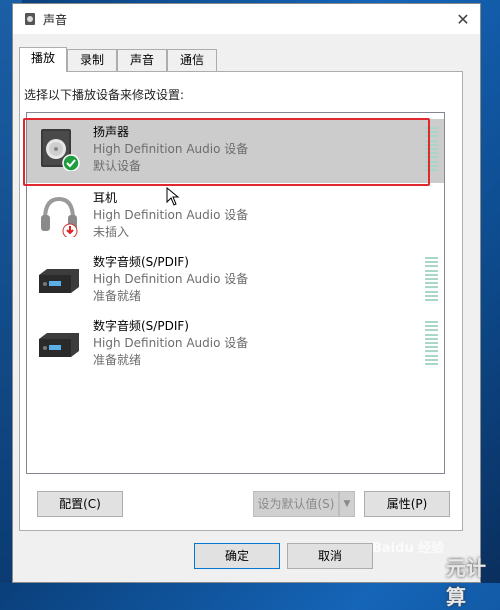 The height and width of the screenshot is (610, 500). What do you see at coordinates (246, 19) in the screenshot?
I see `title-bar: 声音 ✕` at bounding box center [246, 19].